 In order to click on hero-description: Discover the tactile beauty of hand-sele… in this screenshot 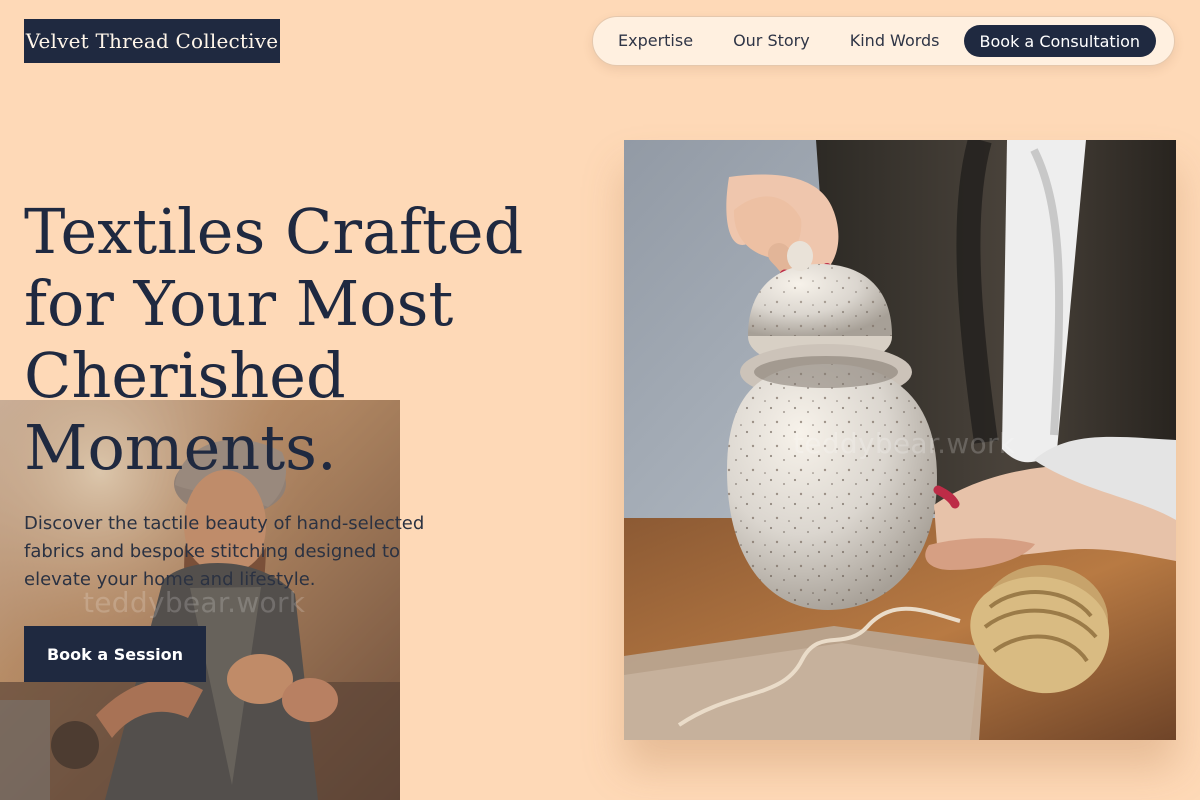, I will do `click(224, 551)`.